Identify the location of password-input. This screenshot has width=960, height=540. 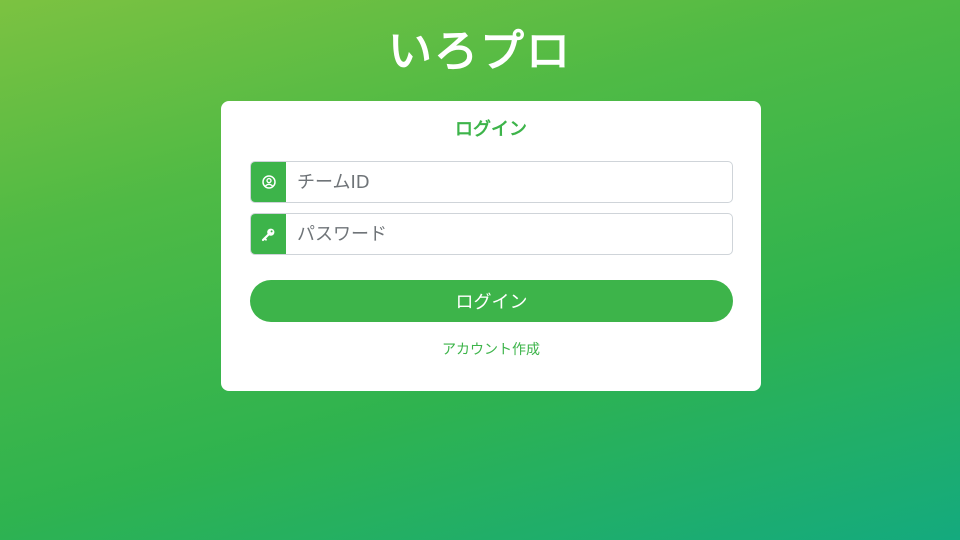
(509, 234).